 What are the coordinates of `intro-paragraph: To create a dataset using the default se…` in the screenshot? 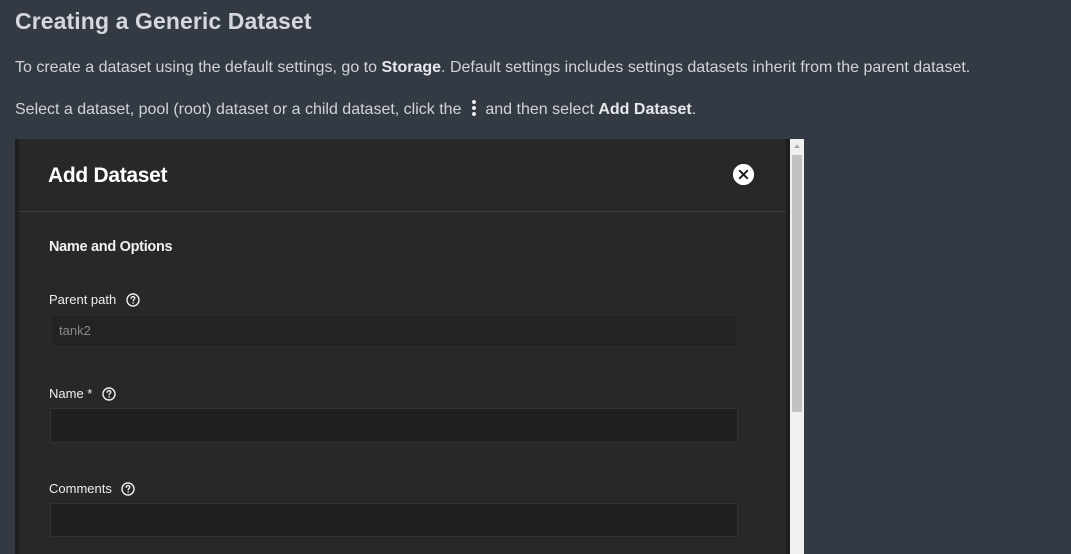 It's located at (492, 68).